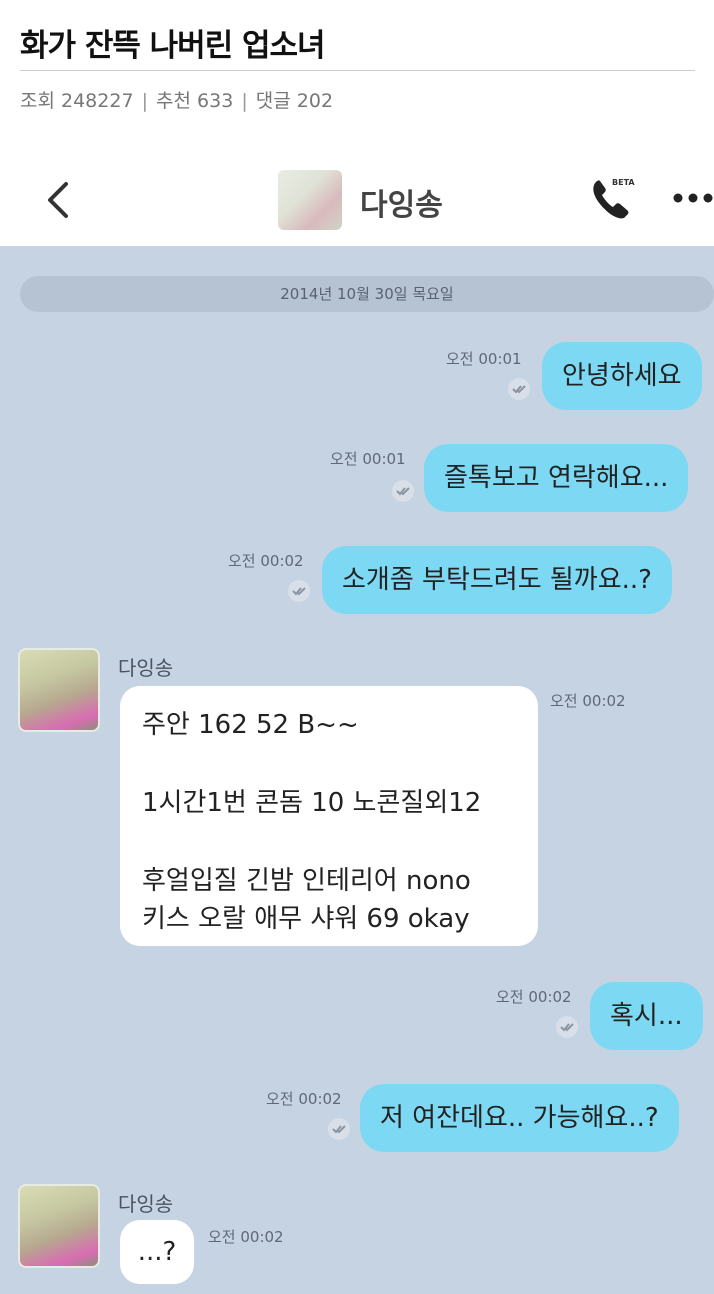 Image resolution: width=714 pixels, height=1294 pixels. I want to click on beta-badge: BETA, so click(623, 182).